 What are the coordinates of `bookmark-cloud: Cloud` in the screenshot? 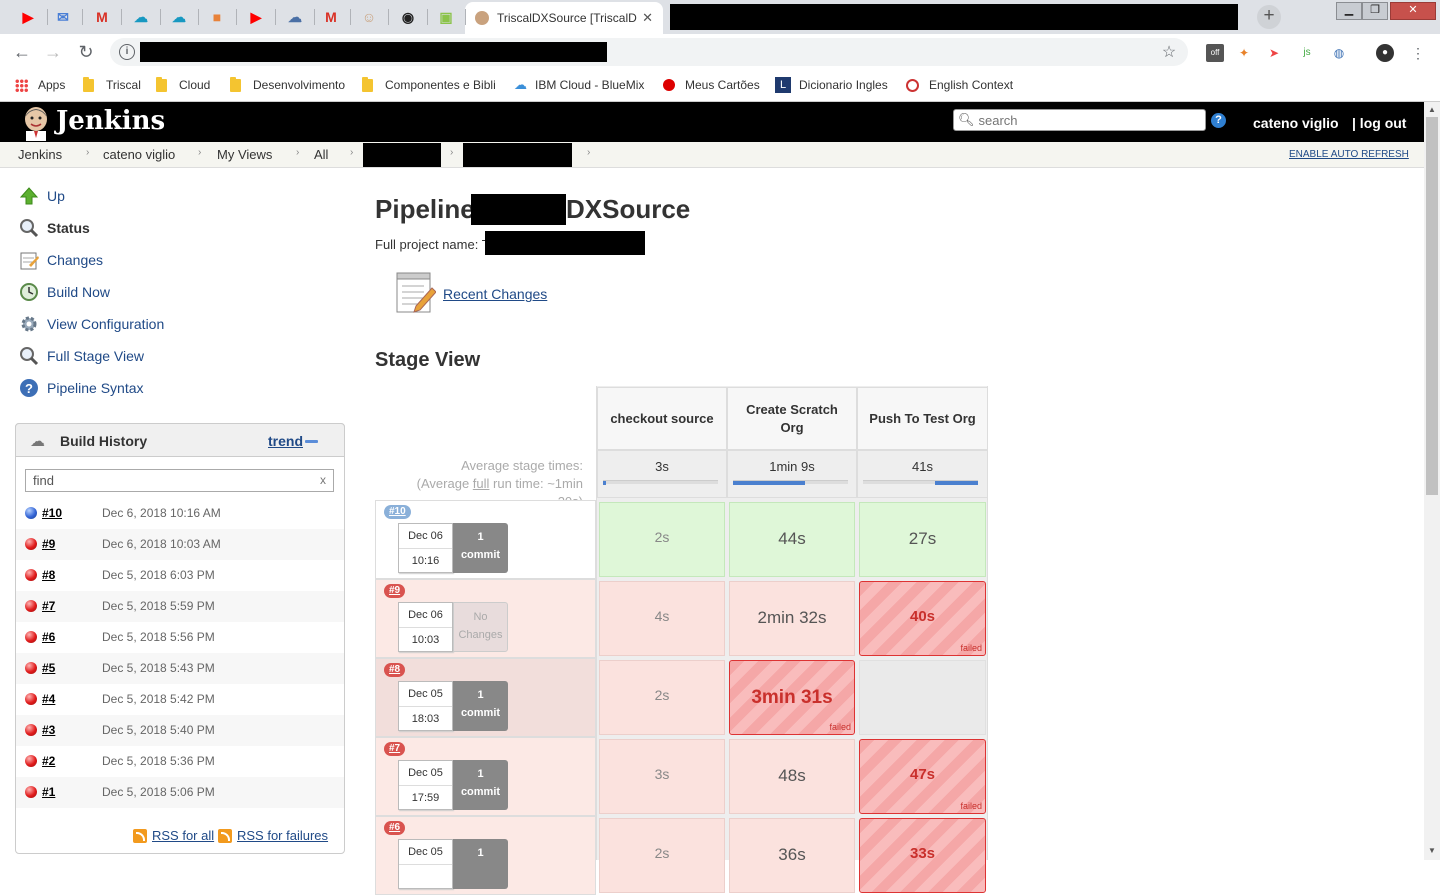 It's located at (183, 85).